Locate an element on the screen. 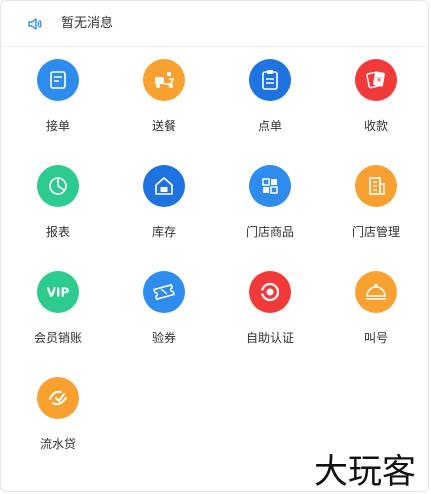  self-verify-icon is located at coordinates (270, 292).